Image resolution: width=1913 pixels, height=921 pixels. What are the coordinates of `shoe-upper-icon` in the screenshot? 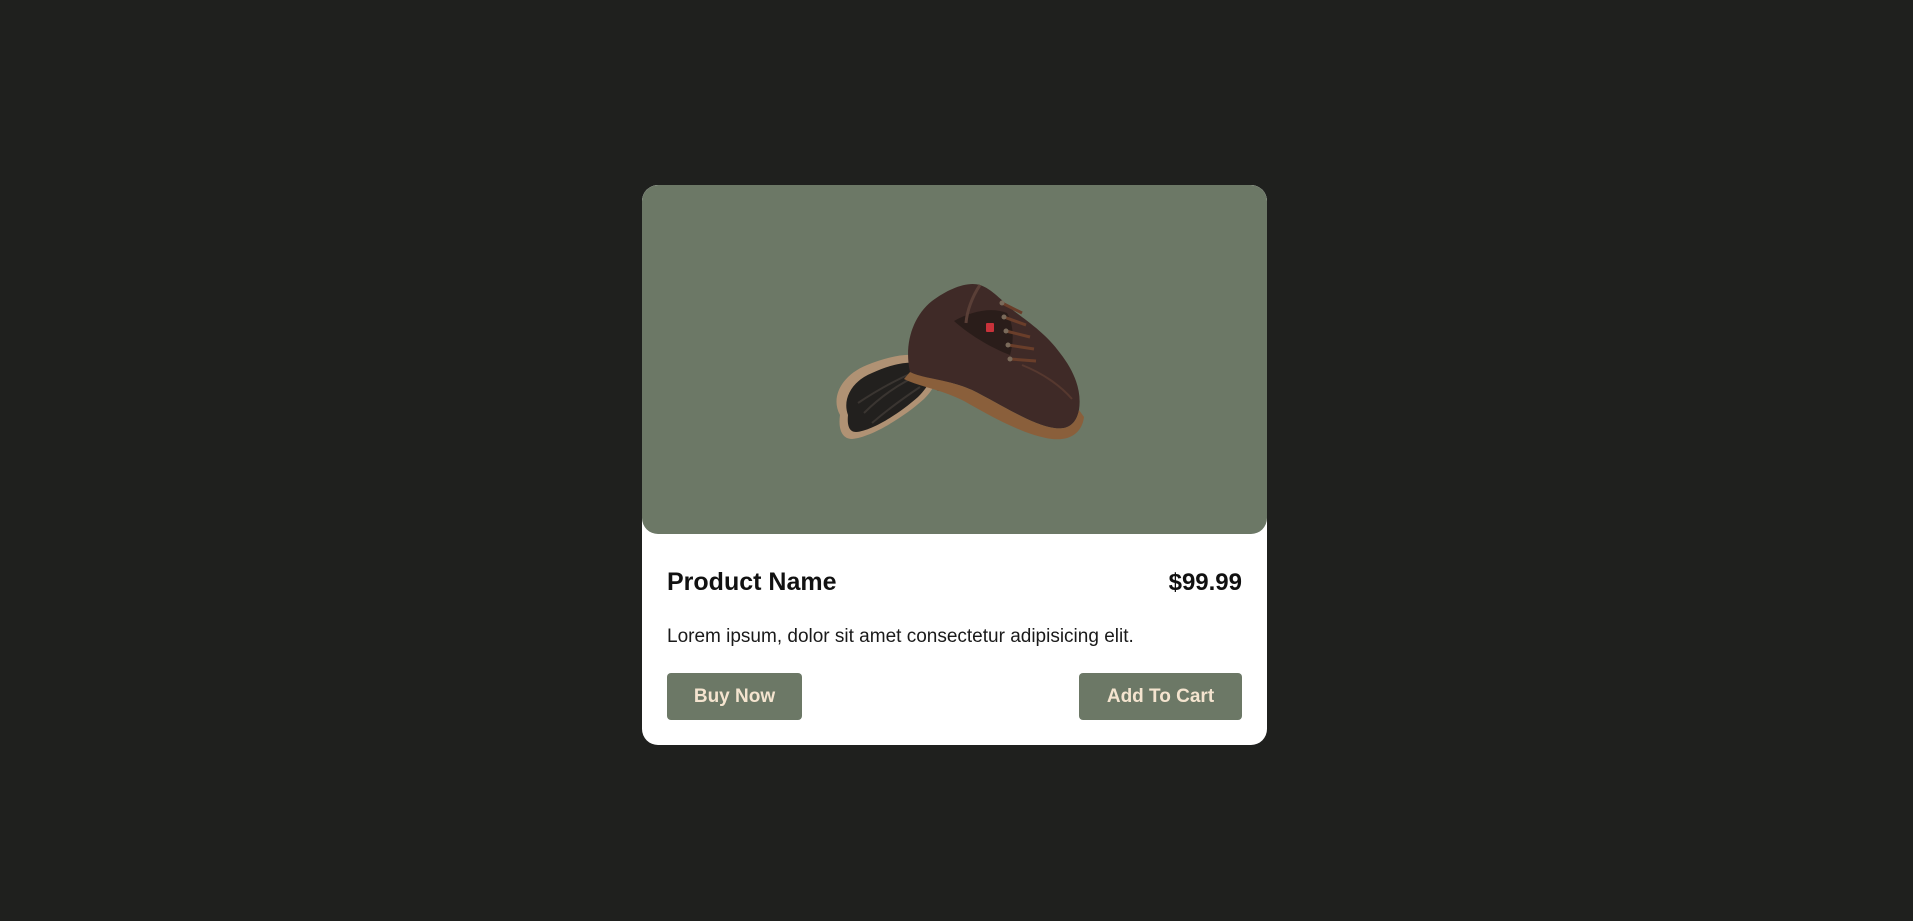 It's located at (994, 361).